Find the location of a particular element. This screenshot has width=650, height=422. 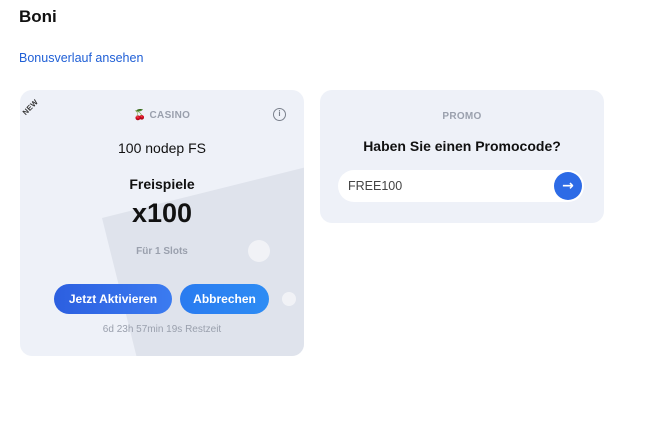

page-title: Boni is located at coordinates (38, 16).